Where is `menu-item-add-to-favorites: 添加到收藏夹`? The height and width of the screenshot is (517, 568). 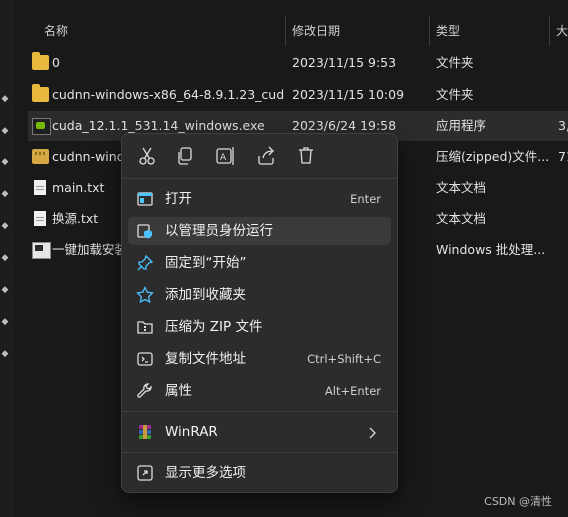 menu-item-add-to-favorites: 添加到收藏夹 is located at coordinates (259, 295).